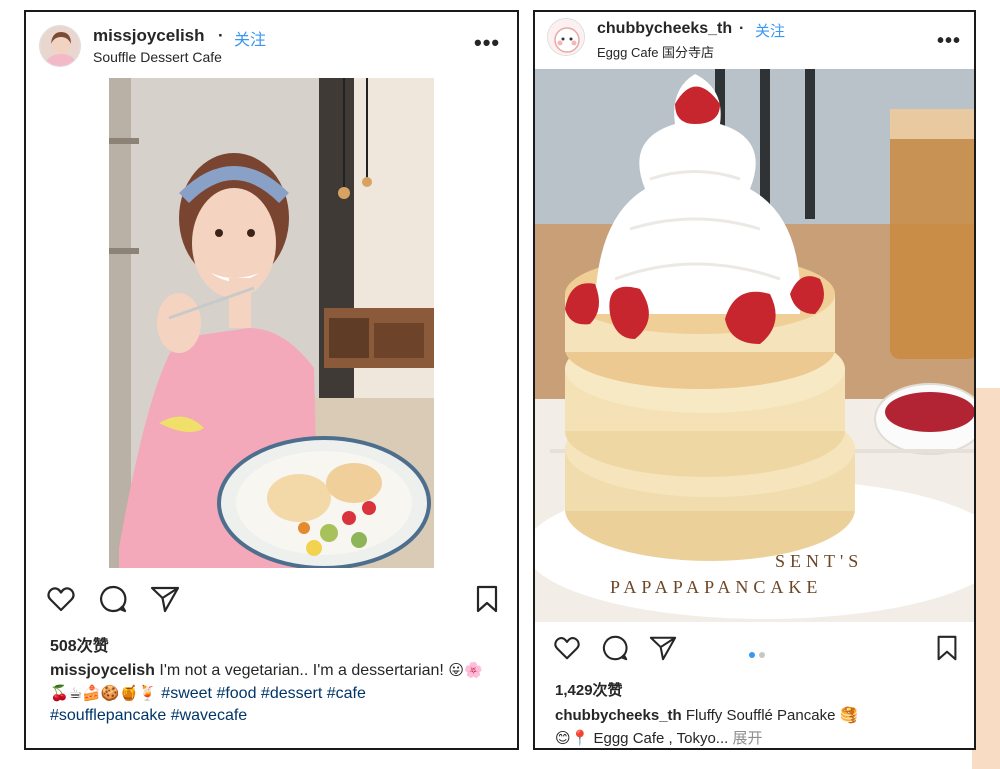 The width and height of the screenshot is (1000, 769). I want to click on carousel-indicator, so click(759, 654).